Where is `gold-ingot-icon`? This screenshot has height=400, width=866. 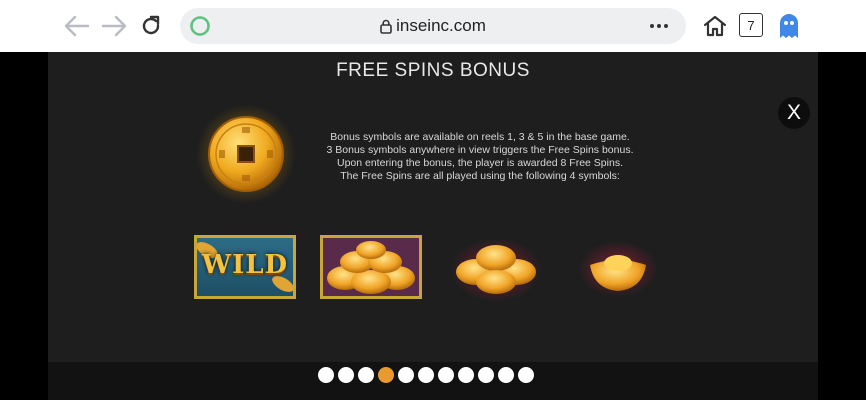 gold-ingot-icon is located at coordinates (618, 269).